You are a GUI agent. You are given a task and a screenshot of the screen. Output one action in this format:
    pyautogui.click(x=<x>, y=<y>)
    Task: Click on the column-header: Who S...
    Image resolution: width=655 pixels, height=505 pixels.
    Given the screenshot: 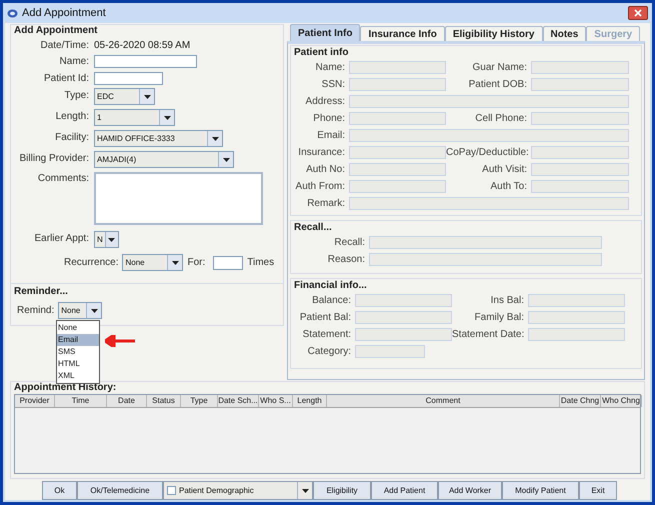 What is the action you would take?
    pyautogui.click(x=276, y=401)
    